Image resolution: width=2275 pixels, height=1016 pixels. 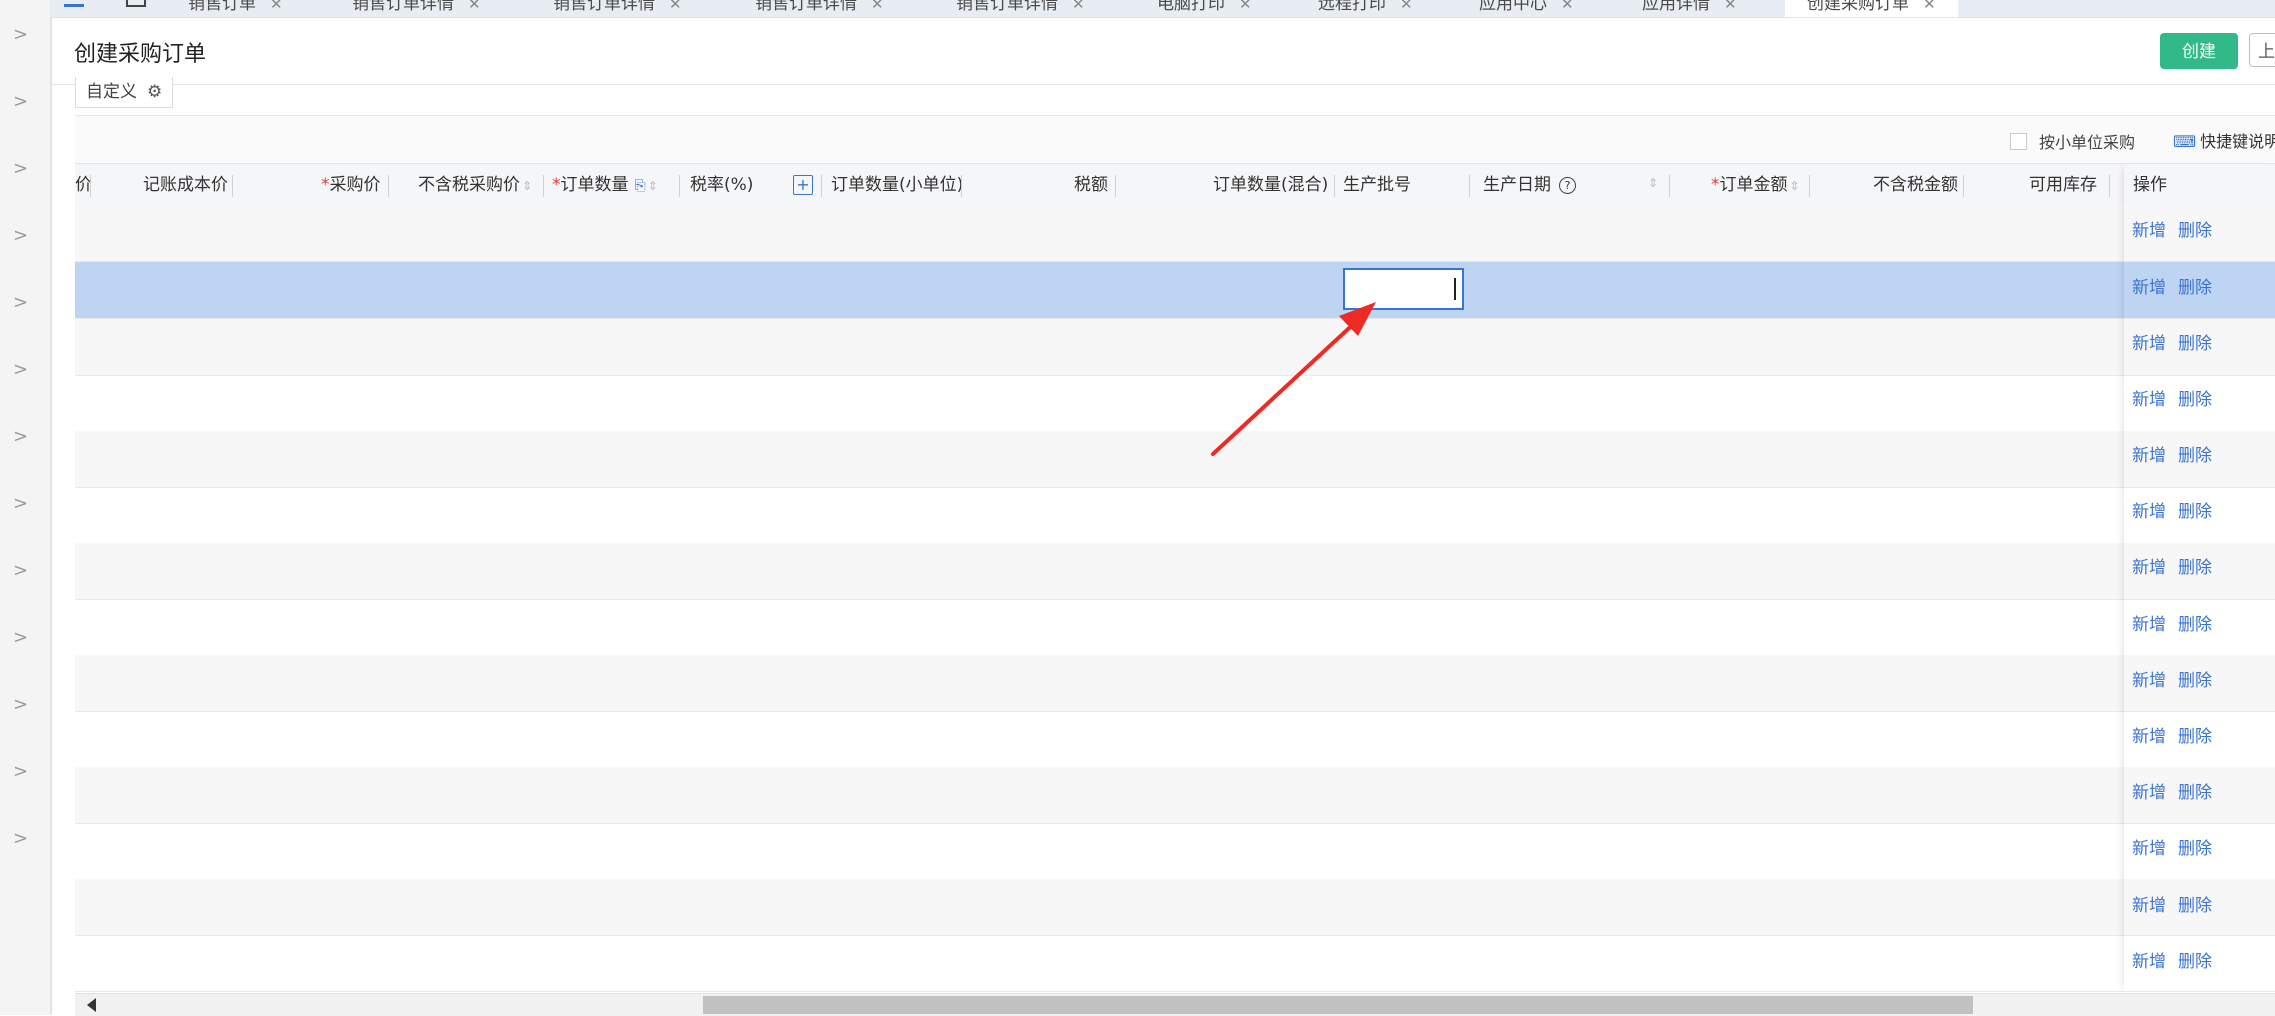 I want to click on annotation-arrow, so click(x=1293, y=379).